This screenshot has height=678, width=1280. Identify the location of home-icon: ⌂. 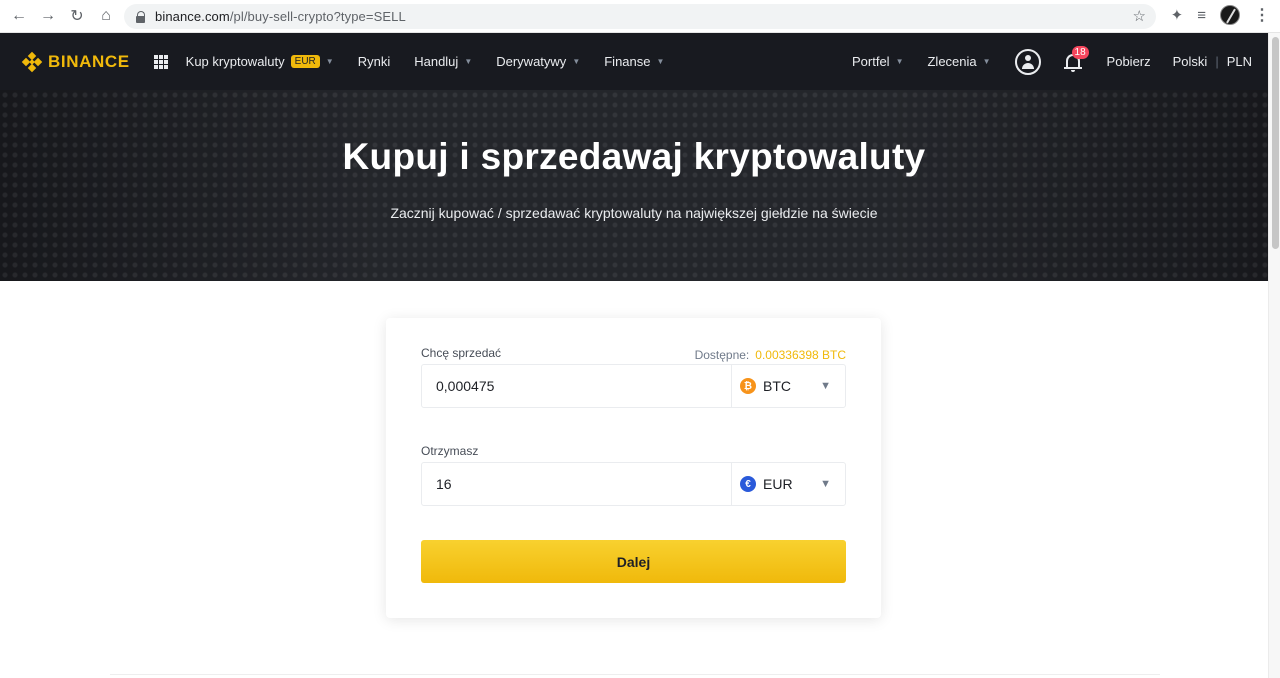
(106, 16).